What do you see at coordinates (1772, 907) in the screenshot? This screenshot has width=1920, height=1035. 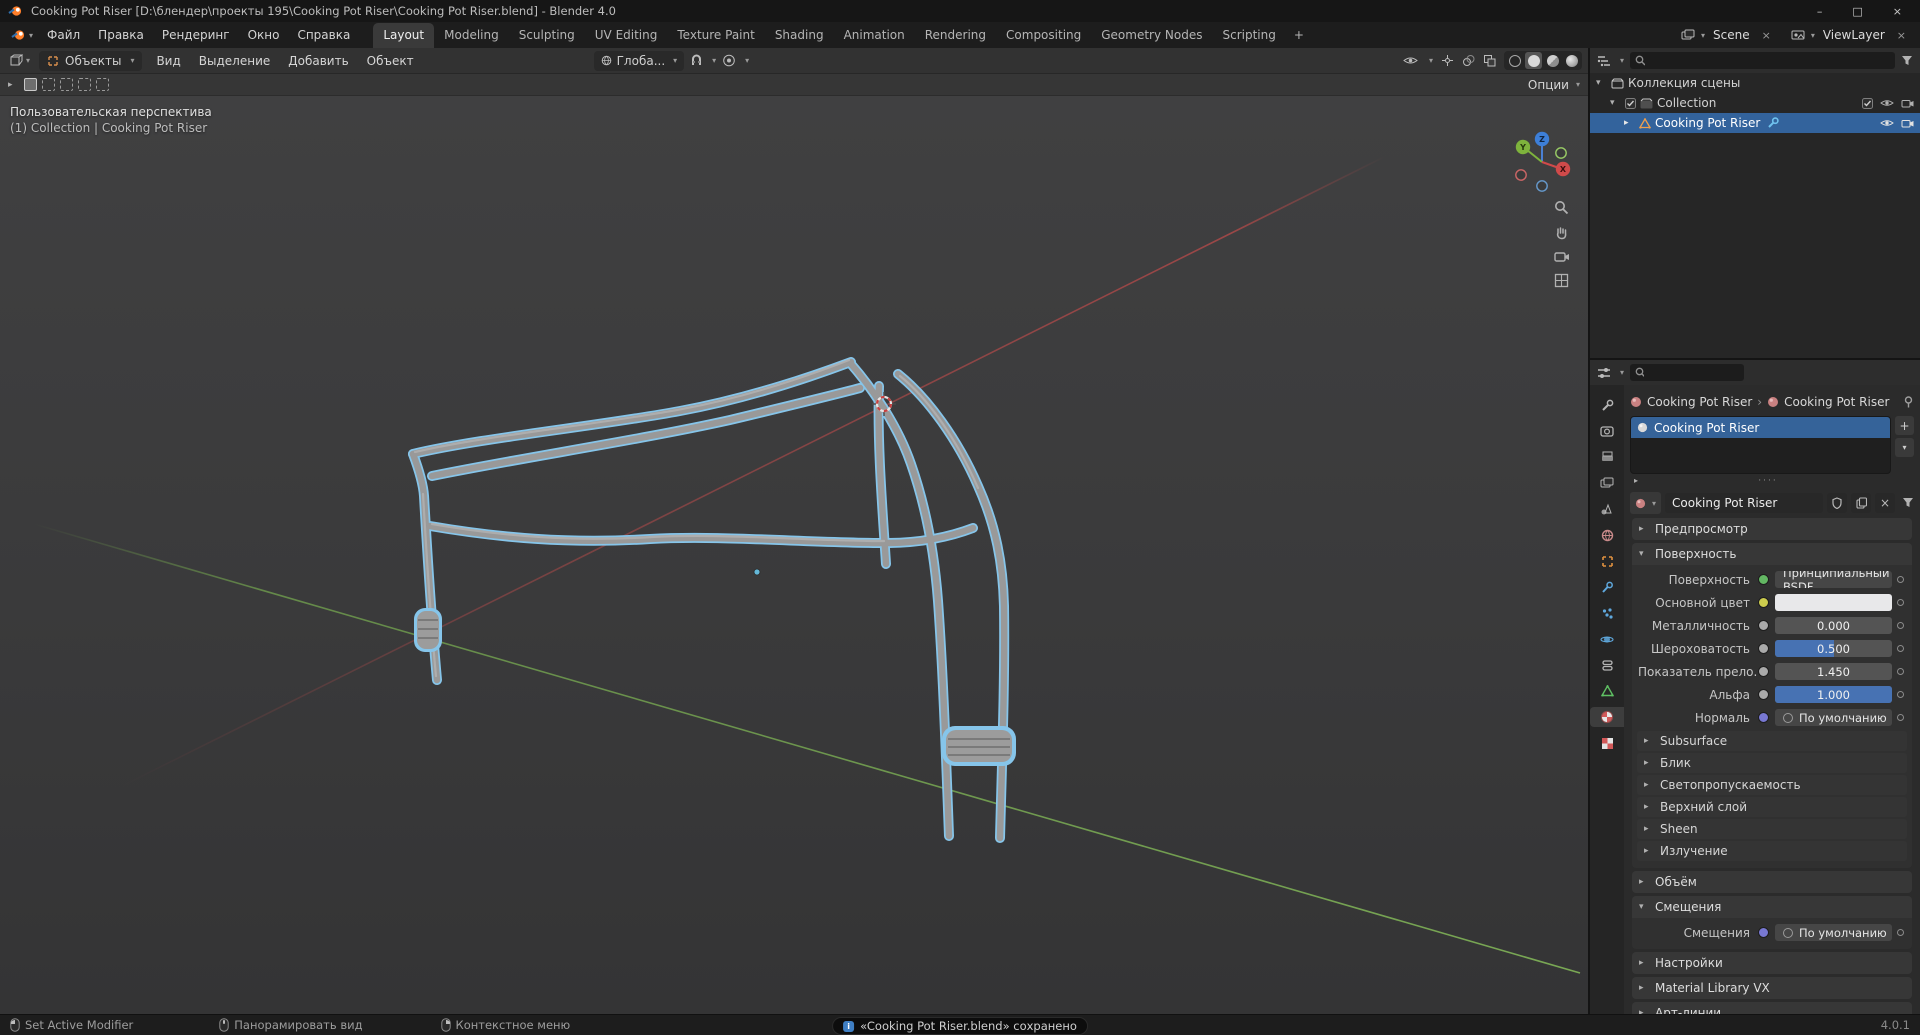 I see `panel-displacement-header: ▾ Смещения` at bounding box center [1772, 907].